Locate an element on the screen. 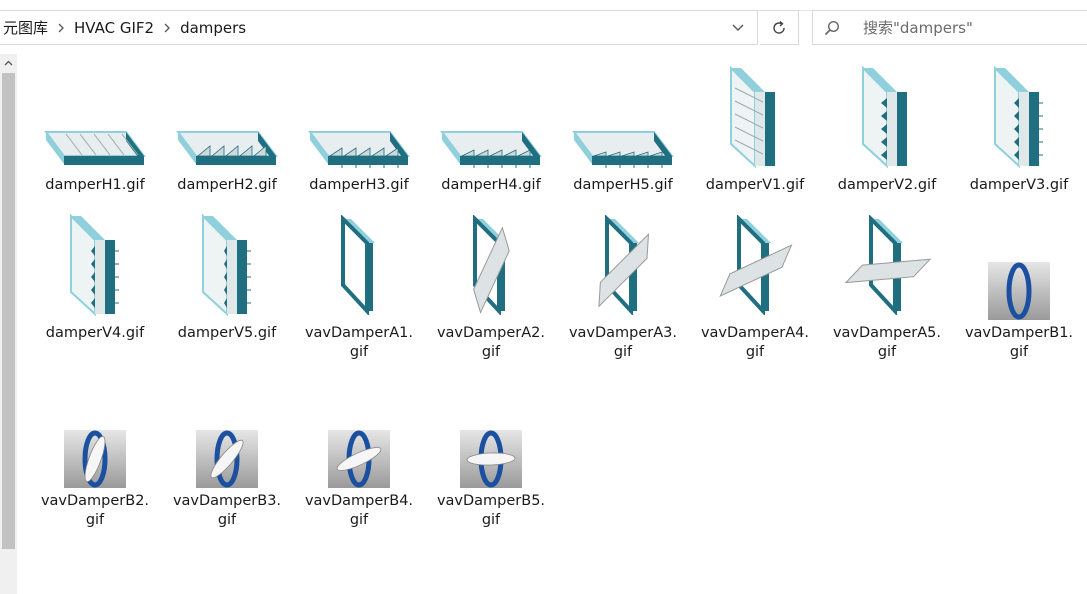  scrollbar-thumb is located at coordinates (8, 311).